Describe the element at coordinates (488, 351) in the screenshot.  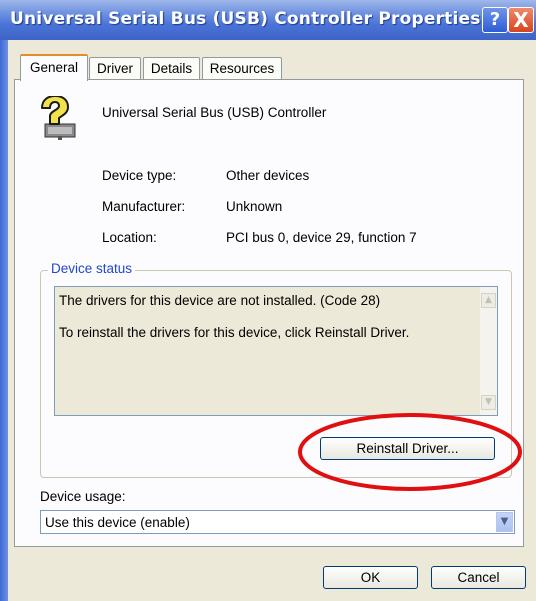
I see `status-scrollbar: ▲ ▼` at that location.